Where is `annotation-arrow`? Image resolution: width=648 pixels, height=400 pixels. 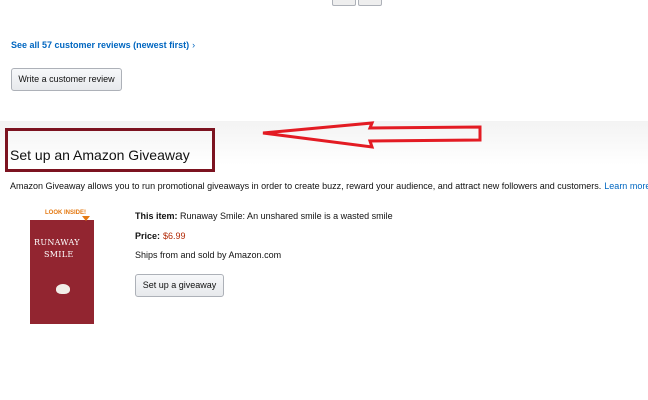
annotation-arrow is located at coordinates (372, 135).